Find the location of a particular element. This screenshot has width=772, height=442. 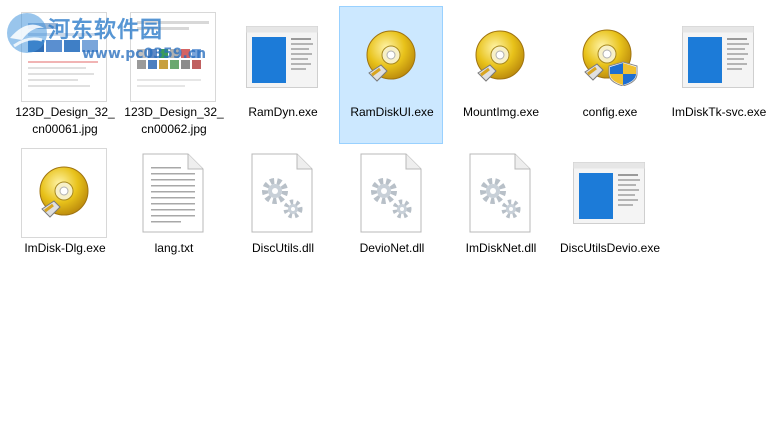

file-name-label: DiscUtilsDevio.exe is located at coordinates (610, 248).